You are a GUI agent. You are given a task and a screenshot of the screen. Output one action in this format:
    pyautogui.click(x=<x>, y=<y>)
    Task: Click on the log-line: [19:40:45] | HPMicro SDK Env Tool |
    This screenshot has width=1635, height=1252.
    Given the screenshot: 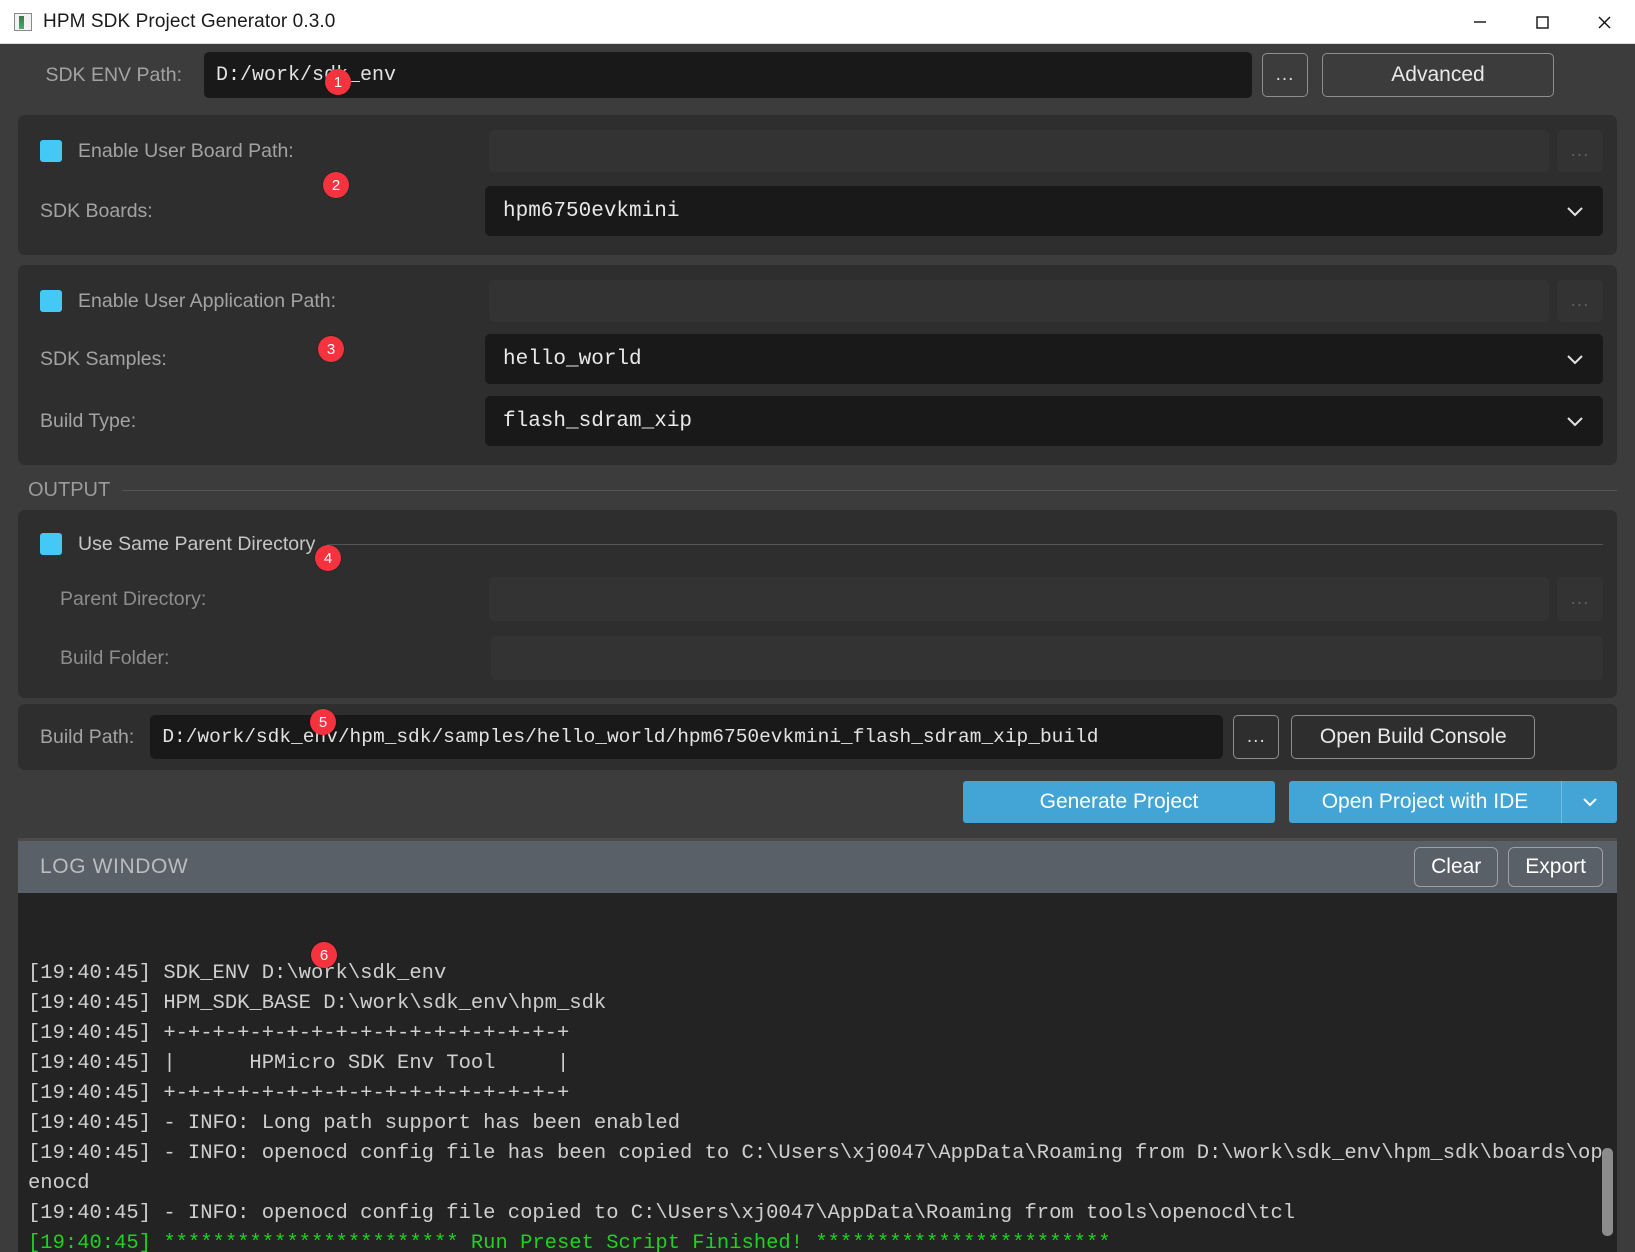 What is the action you would take?
    pyautogui.click(x=299, y=1063)
    